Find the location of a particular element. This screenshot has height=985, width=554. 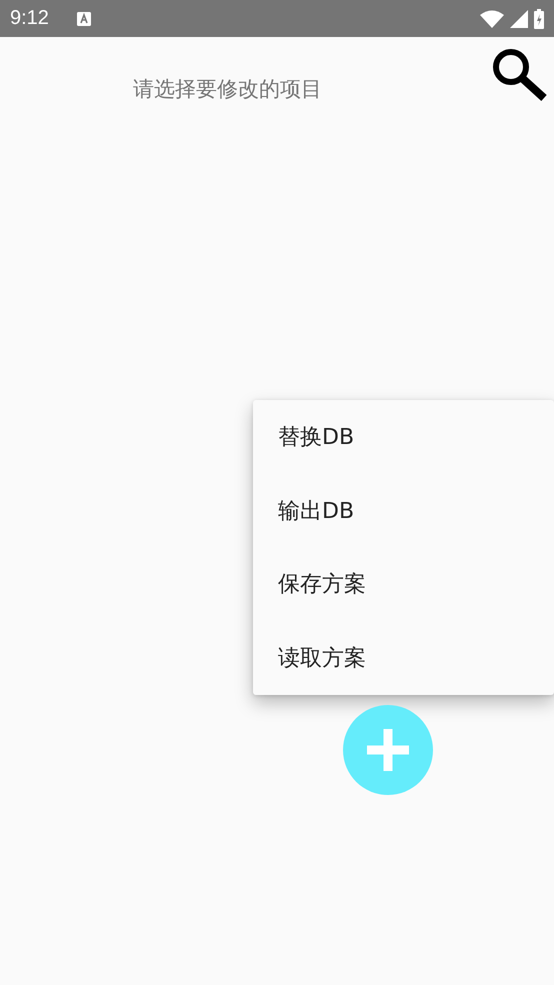

plus-icon is located at coordinates (388, 750).